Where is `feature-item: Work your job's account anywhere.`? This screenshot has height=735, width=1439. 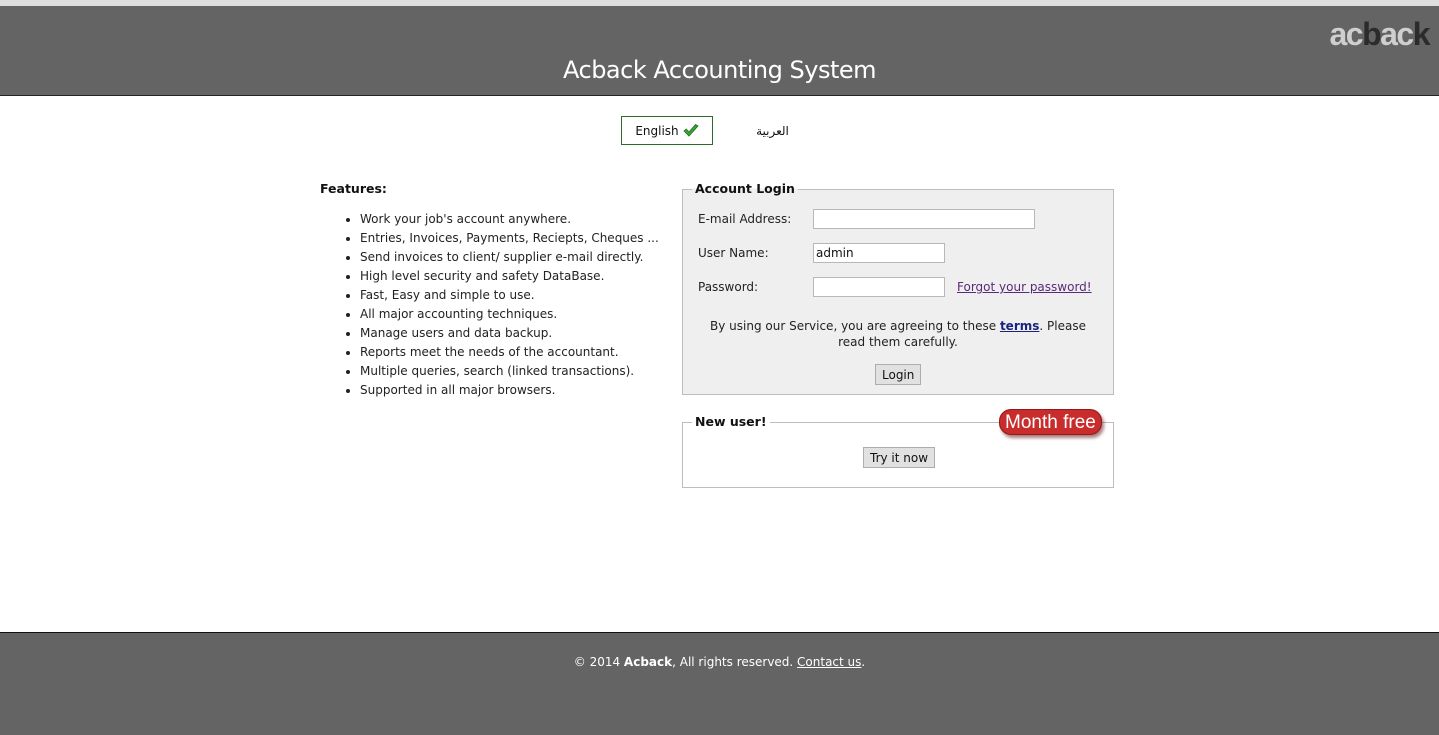 feature-item: Work your job's account anywhere. is located at coordinates (508, 219).